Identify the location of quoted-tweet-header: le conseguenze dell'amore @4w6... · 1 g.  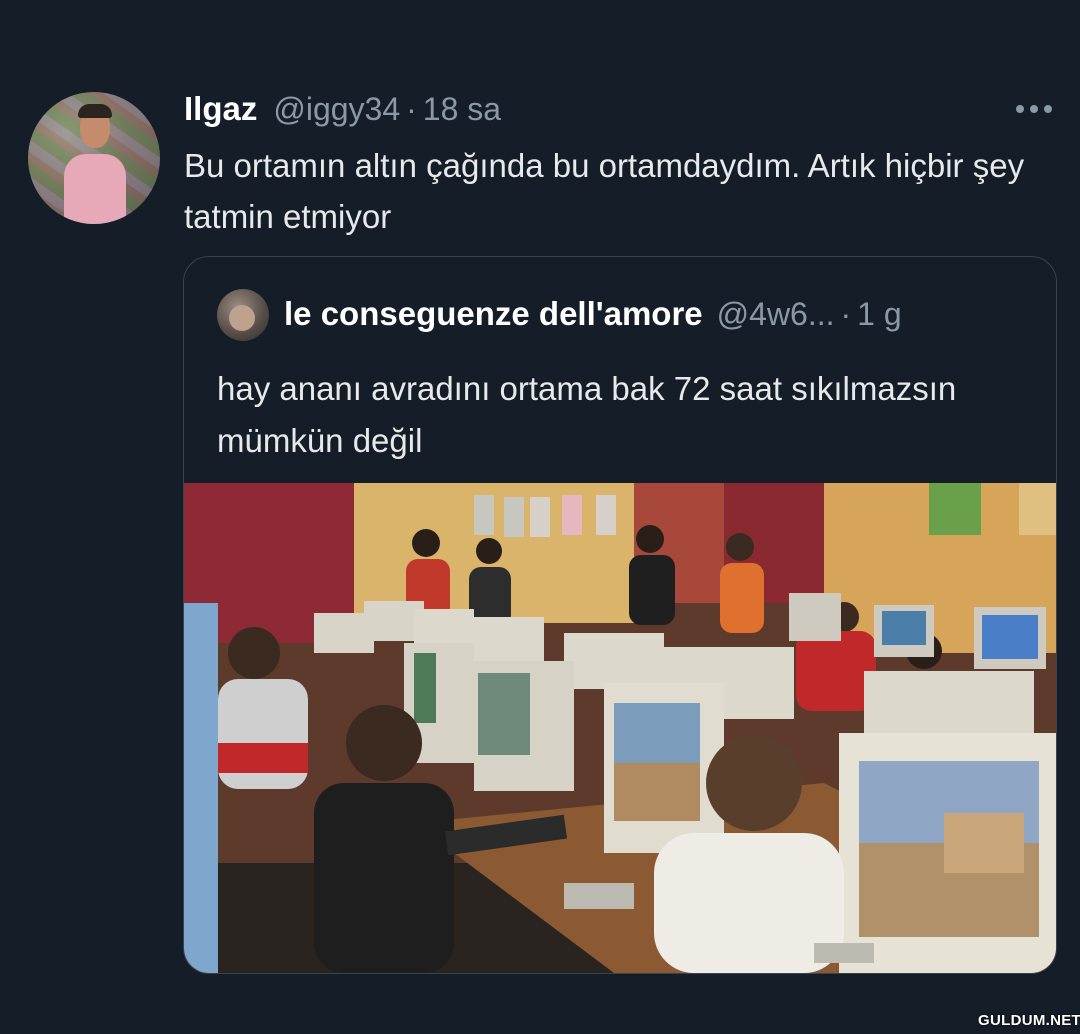
(593, 314).